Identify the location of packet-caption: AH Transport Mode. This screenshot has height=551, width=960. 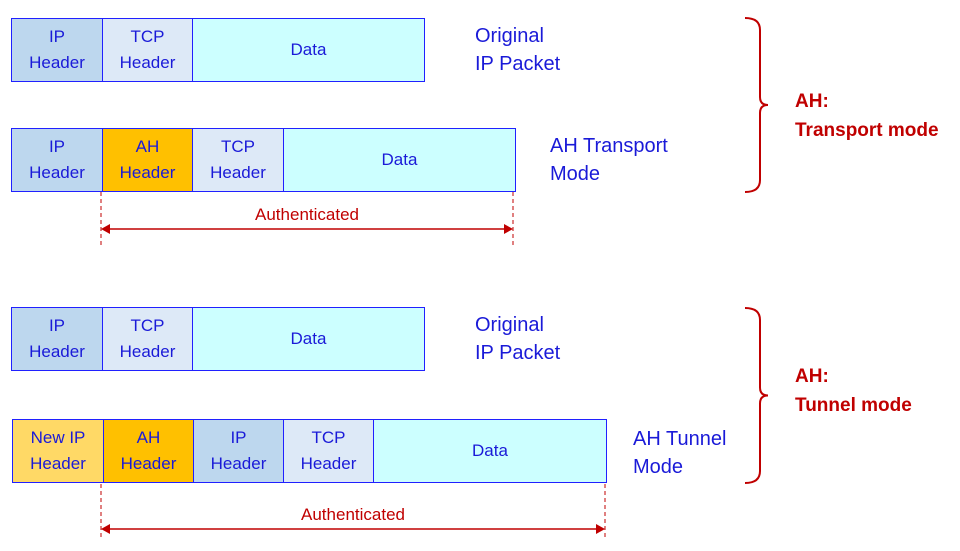
(609, 160).